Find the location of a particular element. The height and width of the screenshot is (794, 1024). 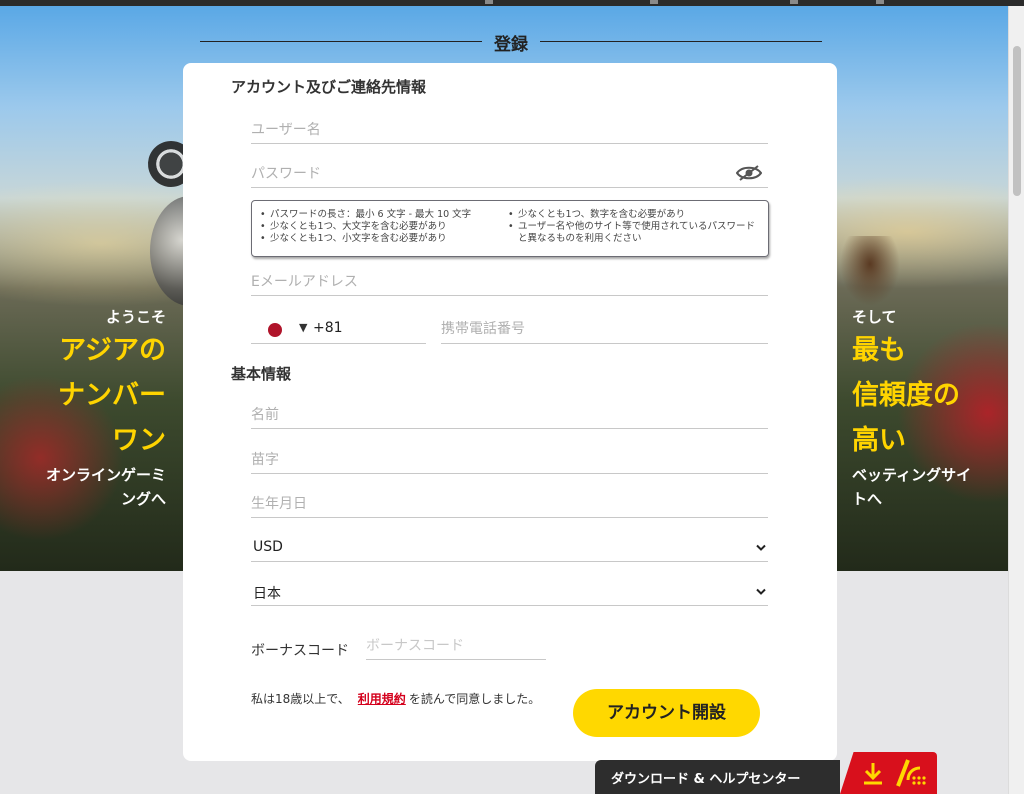

password-rule: ユーザー名や他のサイト等で使用されているパスワードと異なるものを利用ください is located at coordinates (634, 233).